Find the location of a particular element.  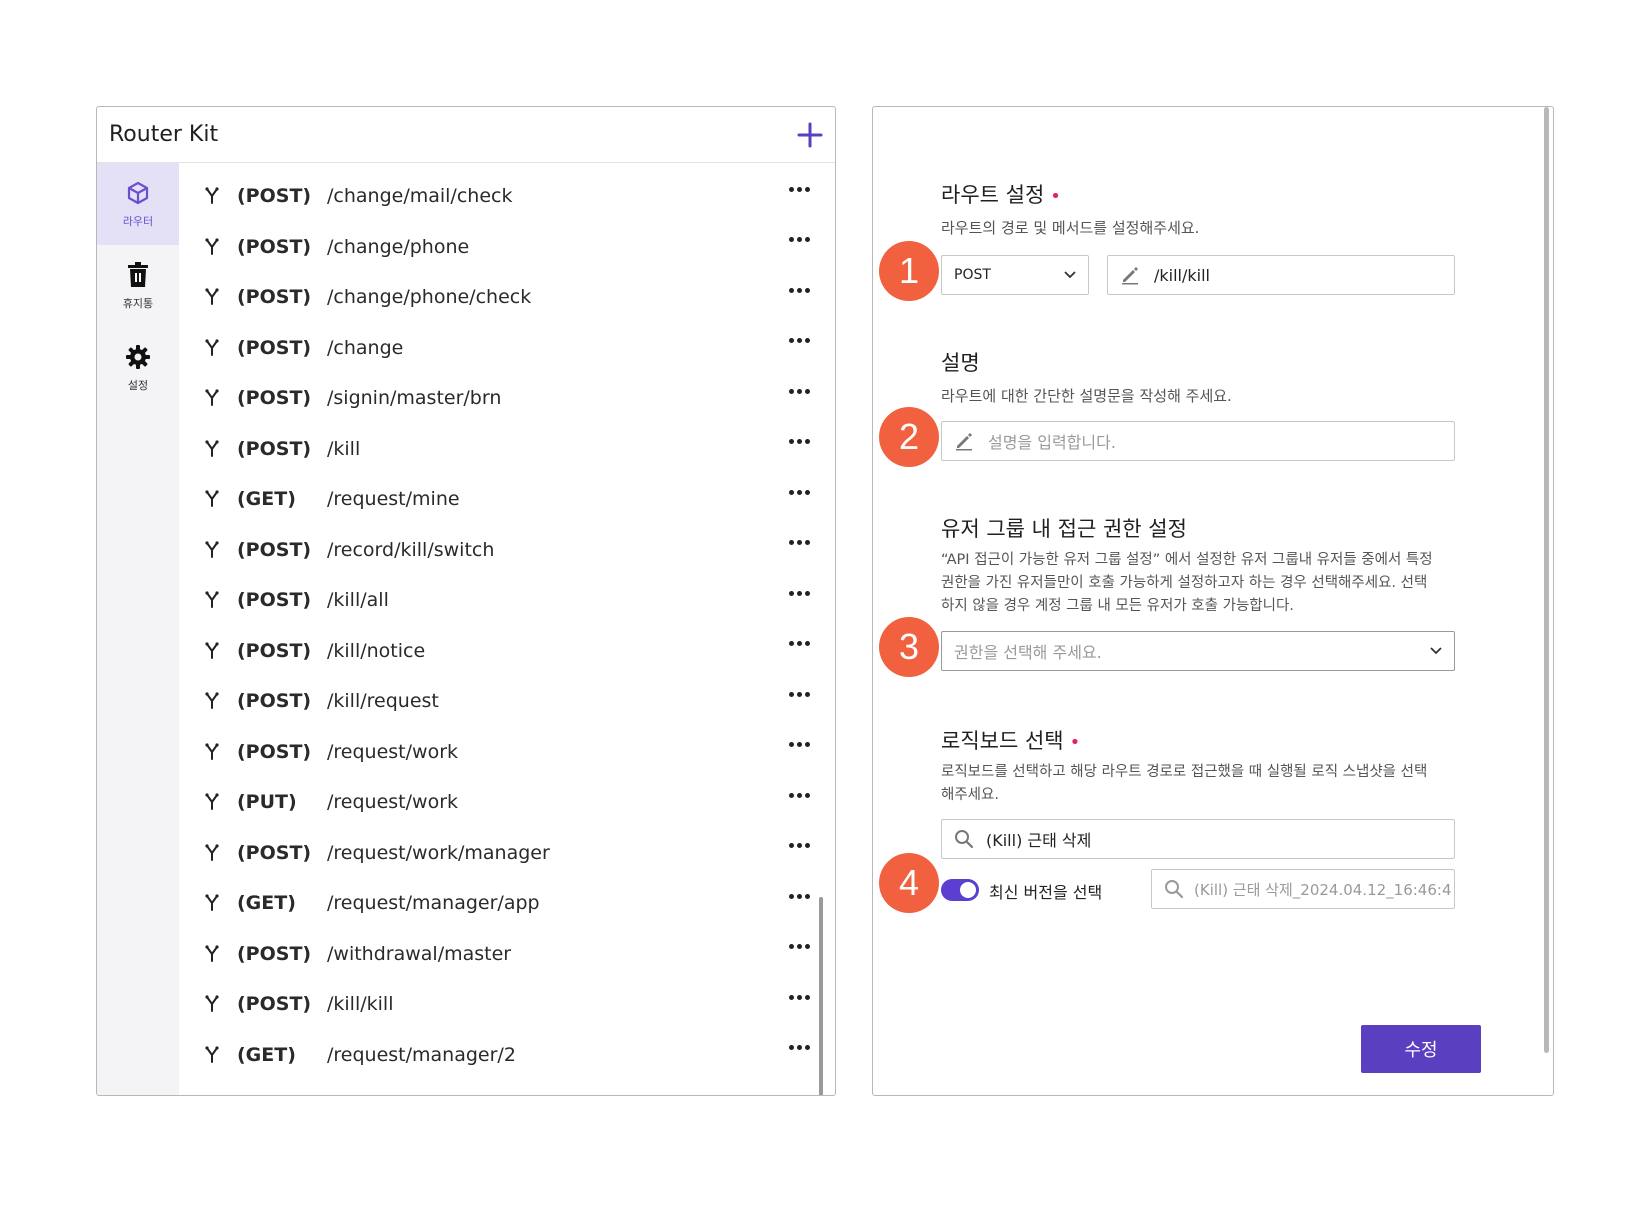

route-path: /kill/request is located at coordinates (383, 701).